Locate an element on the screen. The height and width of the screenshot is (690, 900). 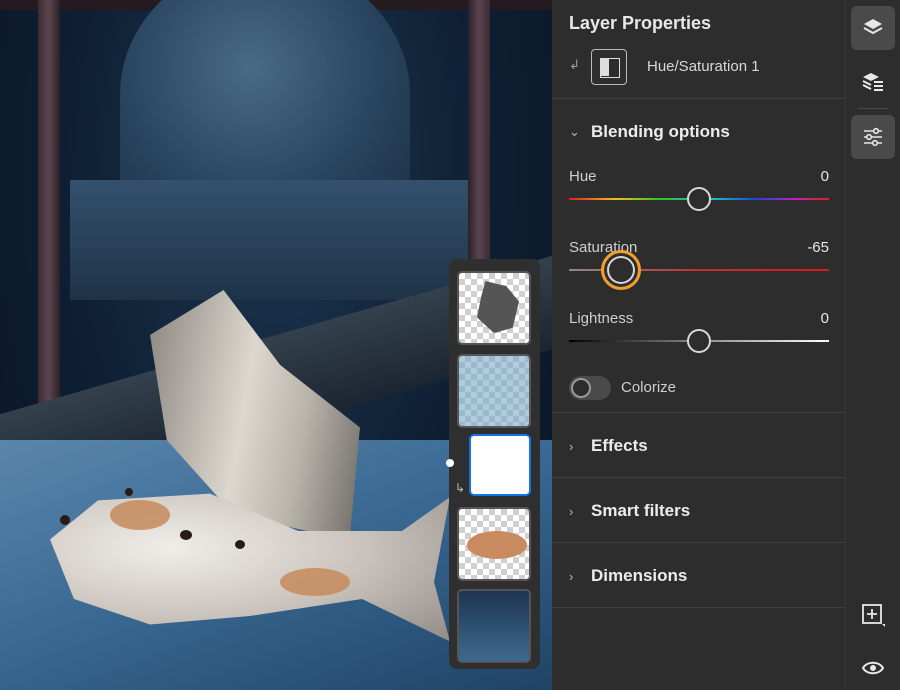
layer-thumb-koi-fish is located at coordinates (494, 544).